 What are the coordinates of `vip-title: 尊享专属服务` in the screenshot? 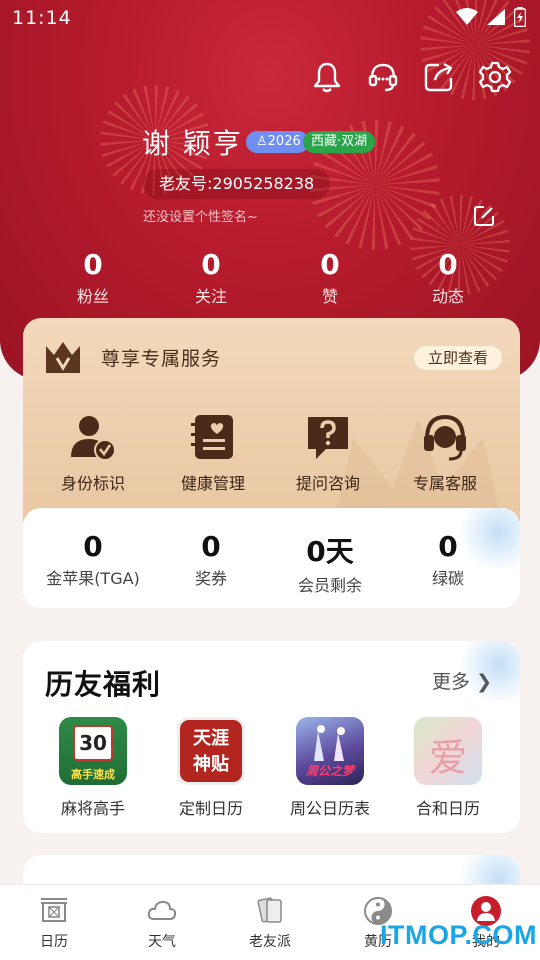 It's located at (161, 358).